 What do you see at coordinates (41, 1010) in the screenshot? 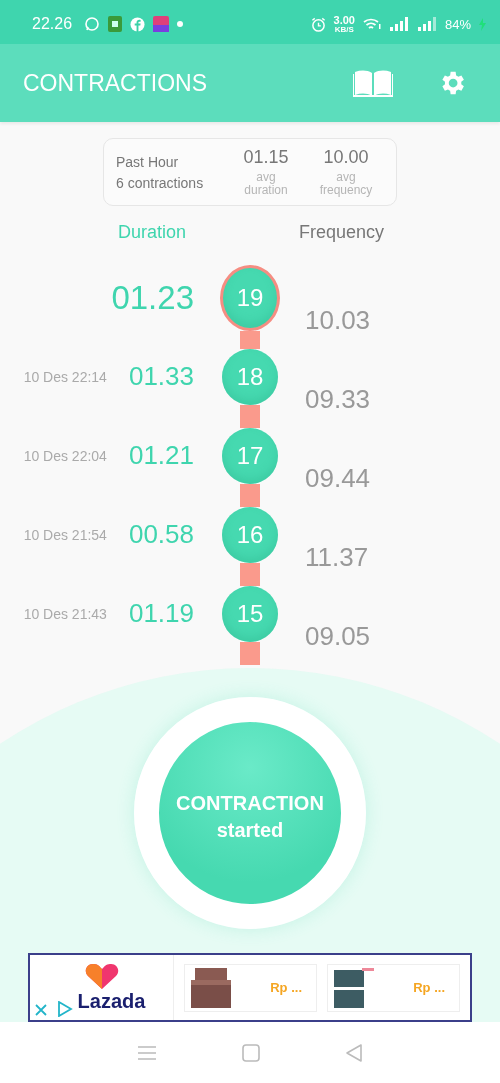
I see `close-icon` at bounding box center [41, 1010].